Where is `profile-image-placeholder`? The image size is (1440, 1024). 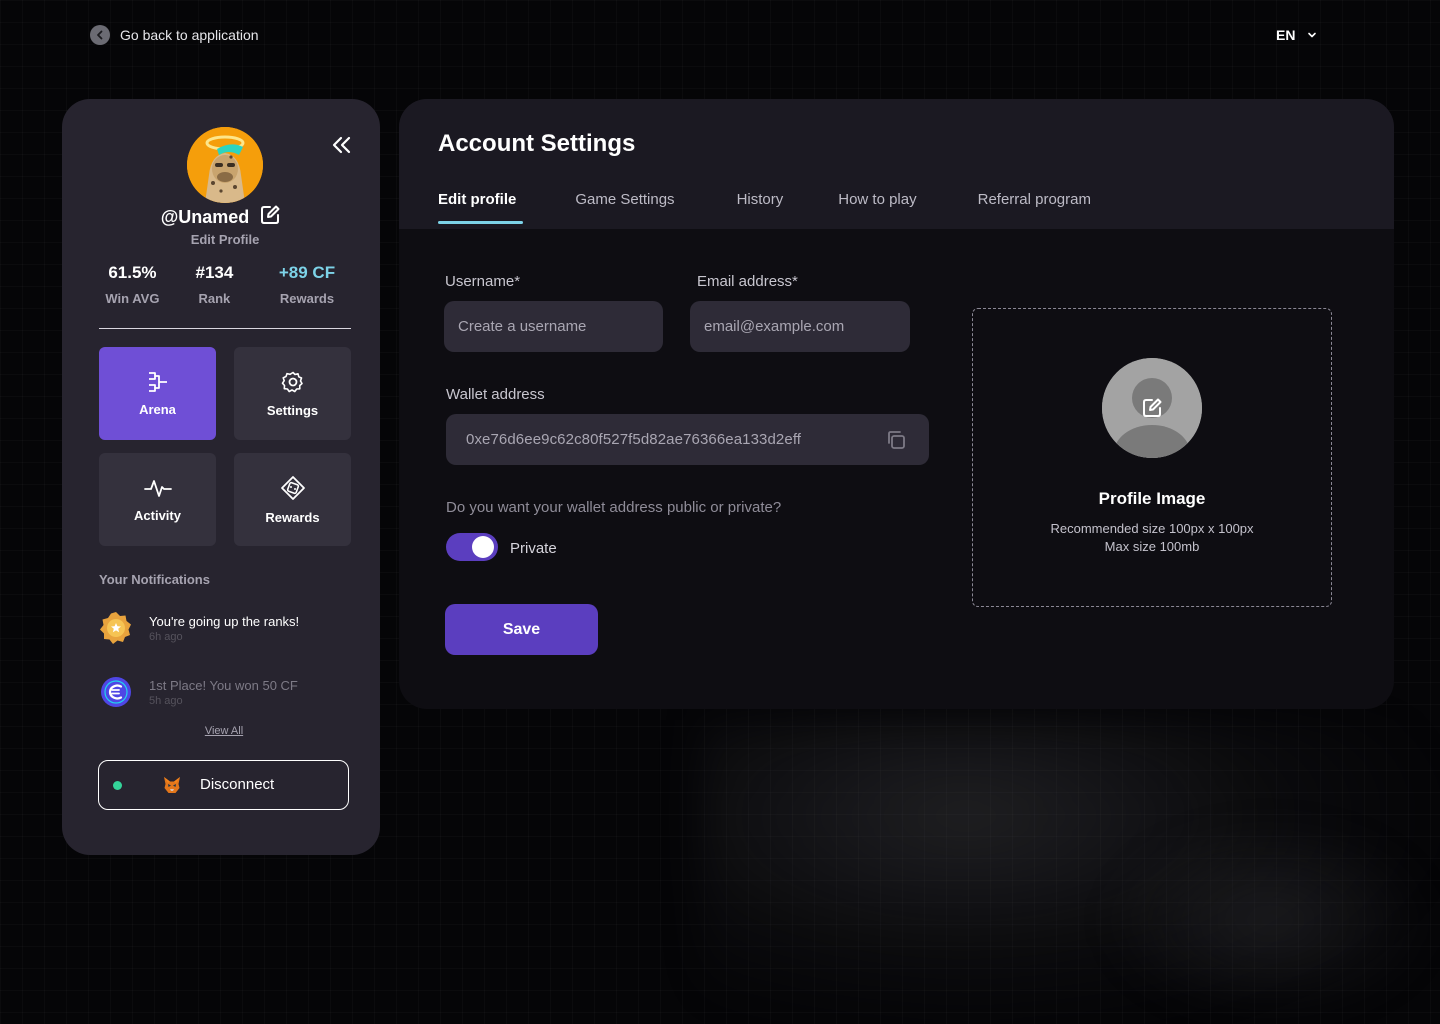
profile-image-placeholder is located at coordinates (1152, 408).